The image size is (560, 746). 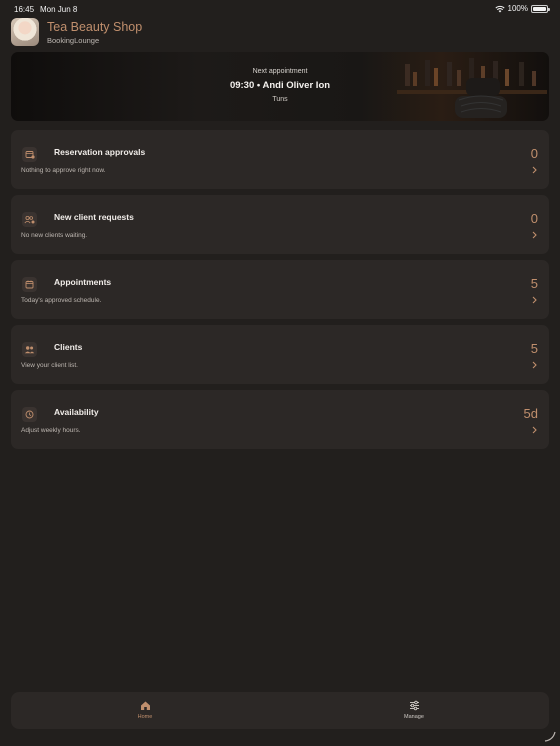 I want to click on card-count: 5d, so click(x=530, y=413).